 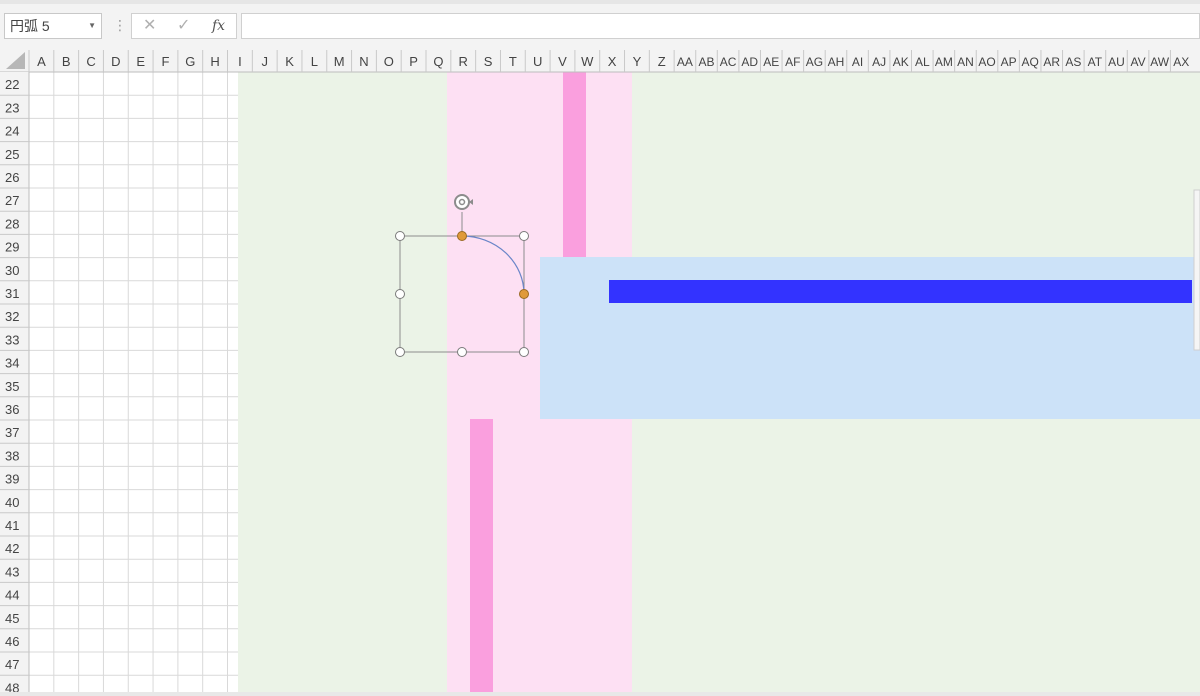 I want to click on chevron-down-icon: ▼, so click(x=92, y=26).